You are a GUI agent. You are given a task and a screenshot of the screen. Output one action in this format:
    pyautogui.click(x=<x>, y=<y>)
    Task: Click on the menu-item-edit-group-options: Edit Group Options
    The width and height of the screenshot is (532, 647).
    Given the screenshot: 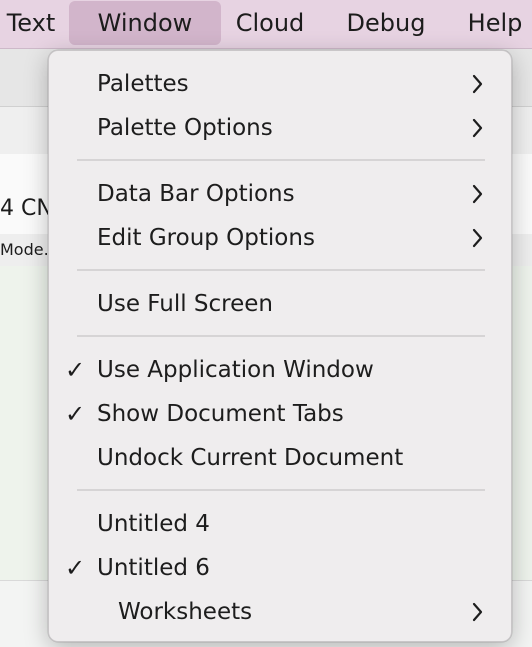 What is the action you would take?
    pyautogui.click(x=280, y=238)
    